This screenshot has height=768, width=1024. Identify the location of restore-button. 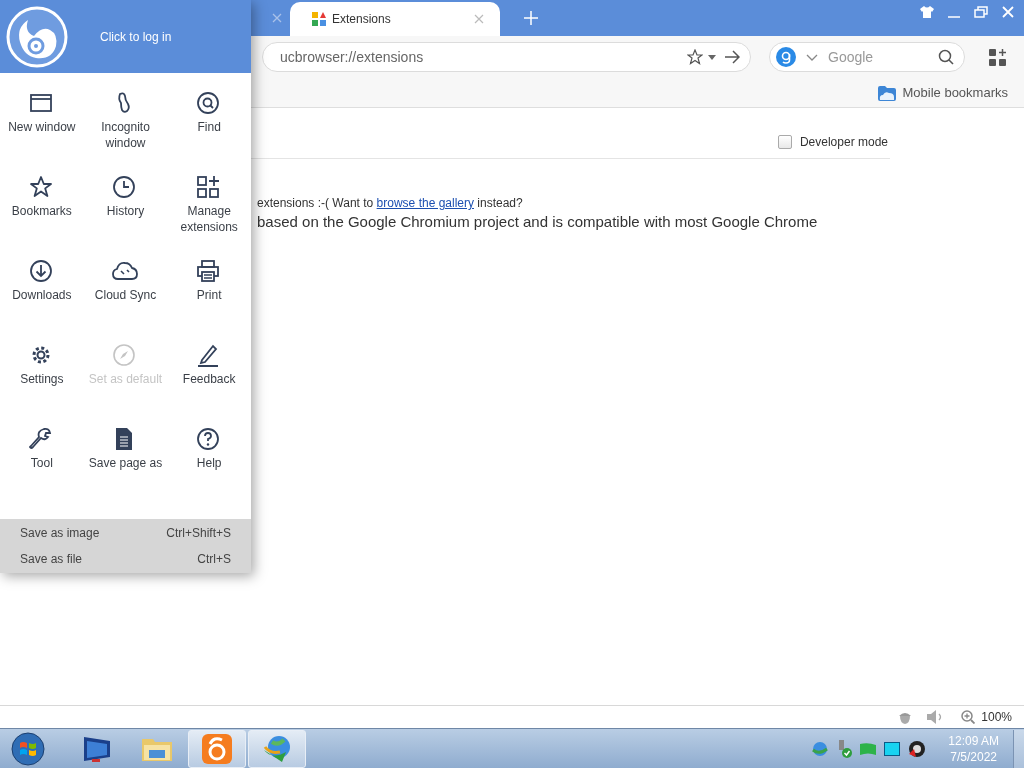
(981, 11).